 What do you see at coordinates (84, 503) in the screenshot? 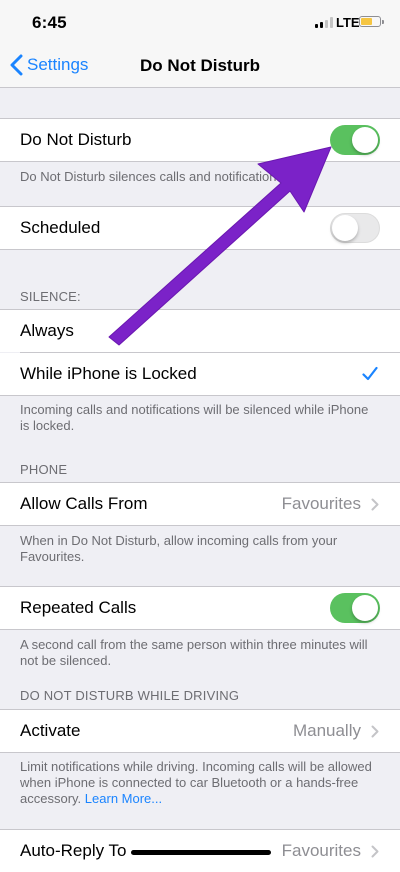
I see `allow-calls-from-label: Allow Calls From` at bounding box center [84, 503].